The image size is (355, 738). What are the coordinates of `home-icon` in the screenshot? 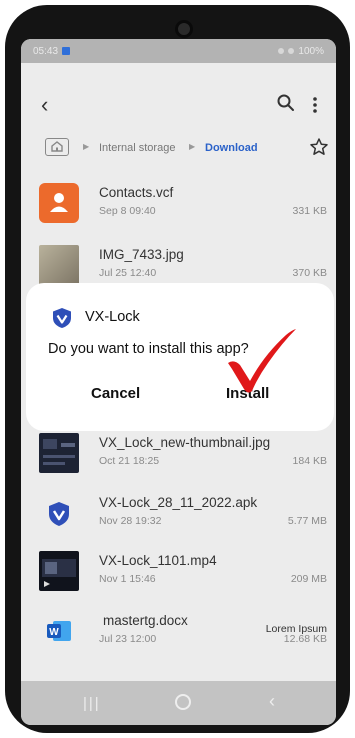 It's located at (183, 702).